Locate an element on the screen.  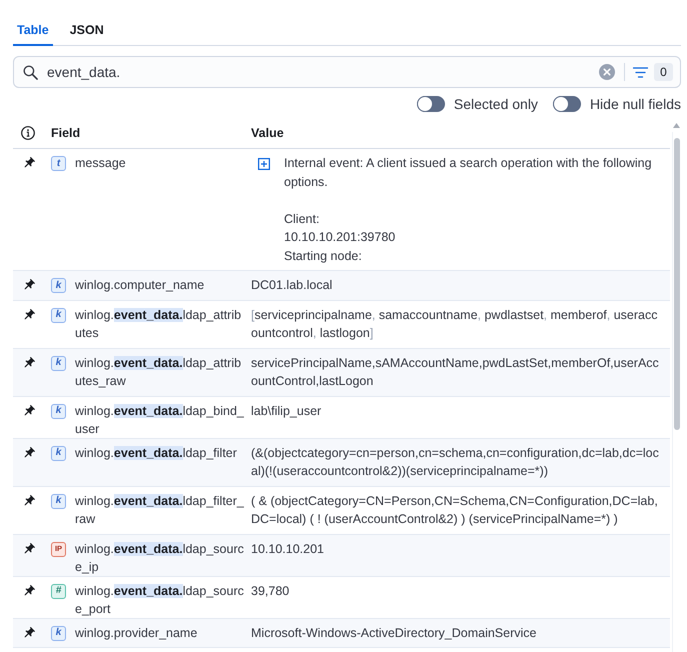
field-type-token: # is located at coordinates (58, 591).